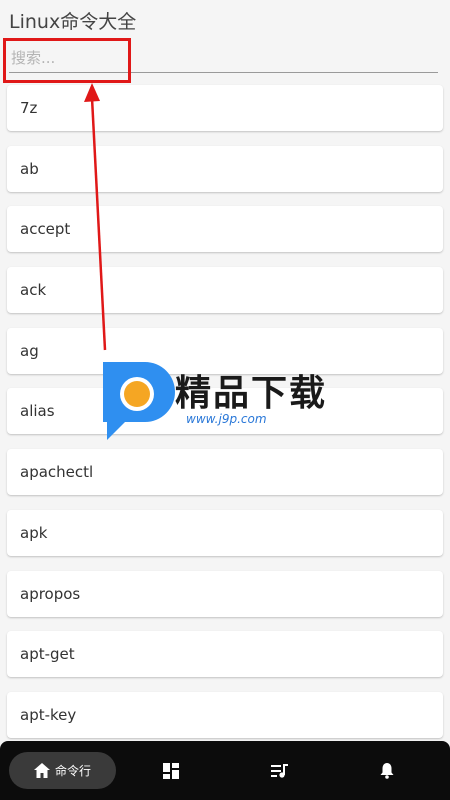  I want to click on playlist-music-icon, so click(279, 770).